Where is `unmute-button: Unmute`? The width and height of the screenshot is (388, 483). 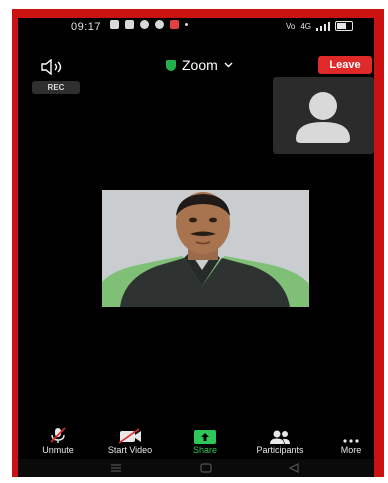
unmute-button: Unmute is located at coordinates (58, 441).